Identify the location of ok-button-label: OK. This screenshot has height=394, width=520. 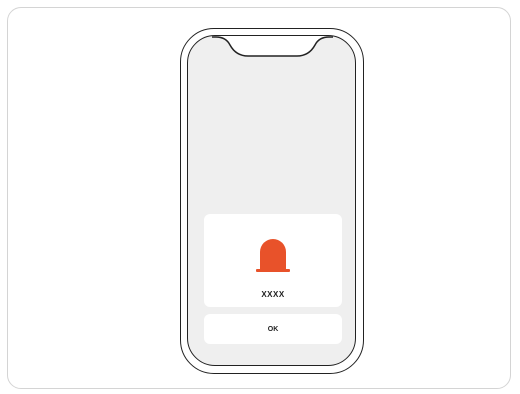
(273, 329).